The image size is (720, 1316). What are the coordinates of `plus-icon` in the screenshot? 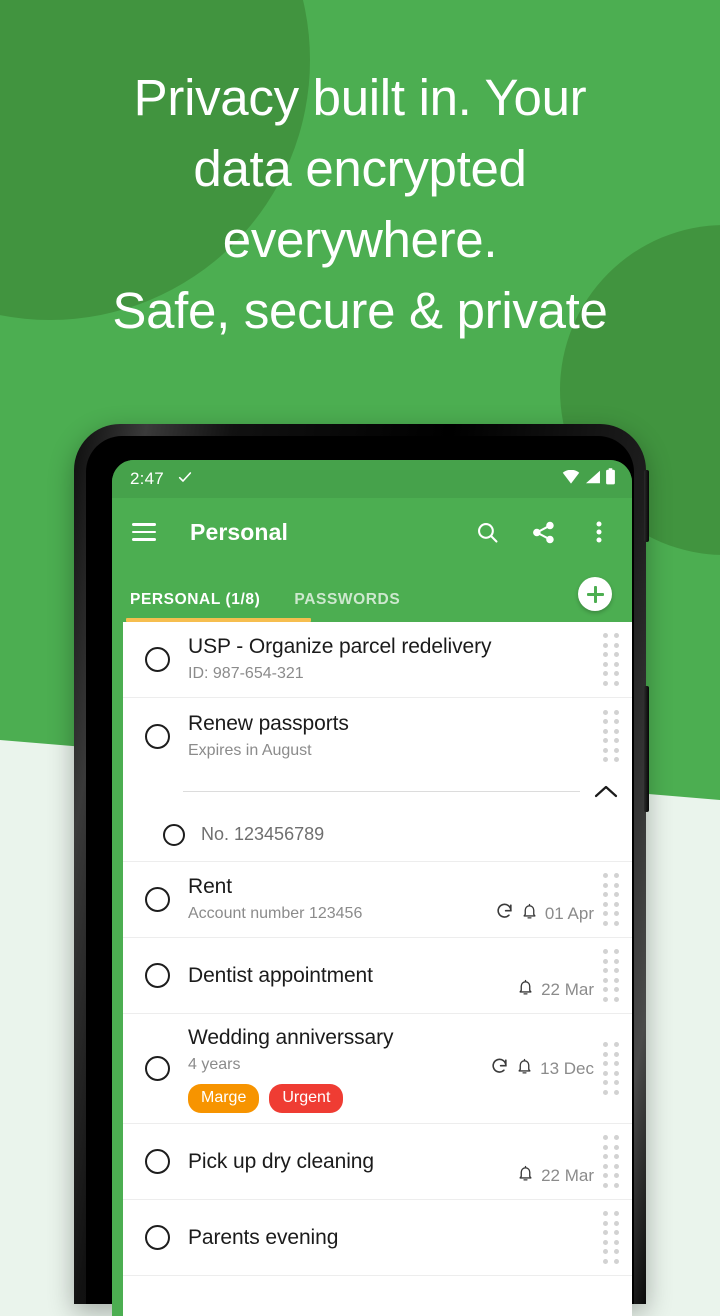 It's located at (595, 594).